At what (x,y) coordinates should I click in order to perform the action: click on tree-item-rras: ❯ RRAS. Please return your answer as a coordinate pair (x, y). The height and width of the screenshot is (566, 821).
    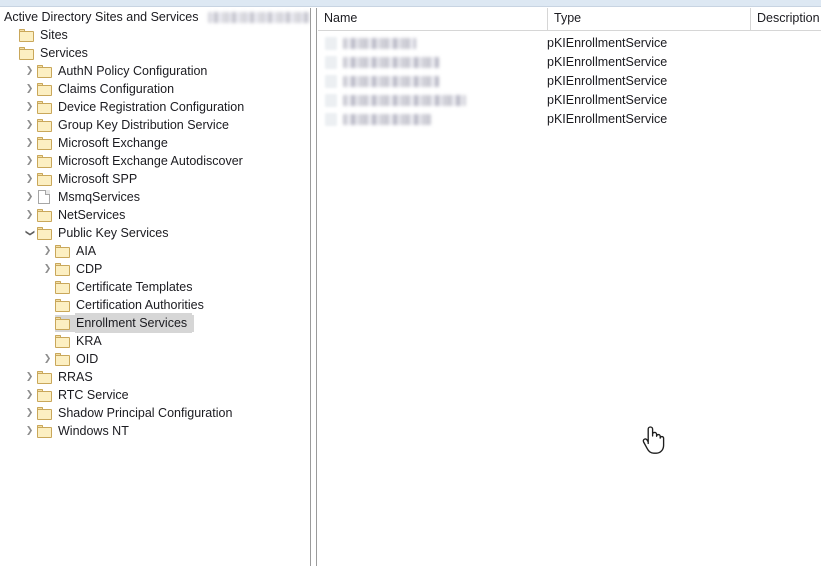
    Looking at the image, I should click on (155, 377).